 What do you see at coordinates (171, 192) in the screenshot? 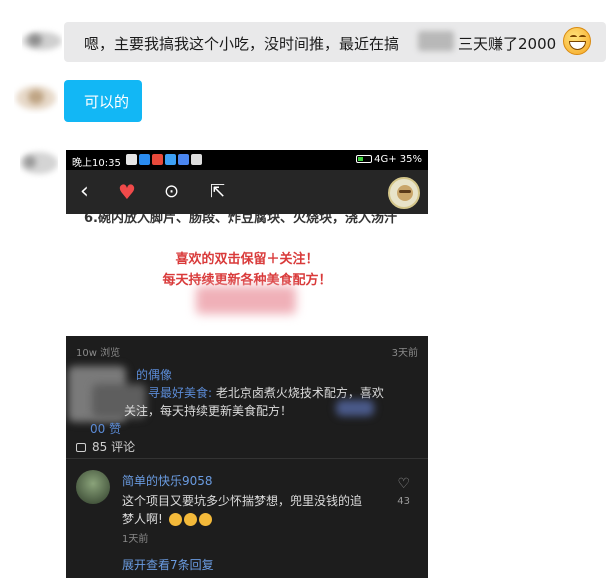
I see `comment-icon: ⊙` at bounding box center [171, 192].